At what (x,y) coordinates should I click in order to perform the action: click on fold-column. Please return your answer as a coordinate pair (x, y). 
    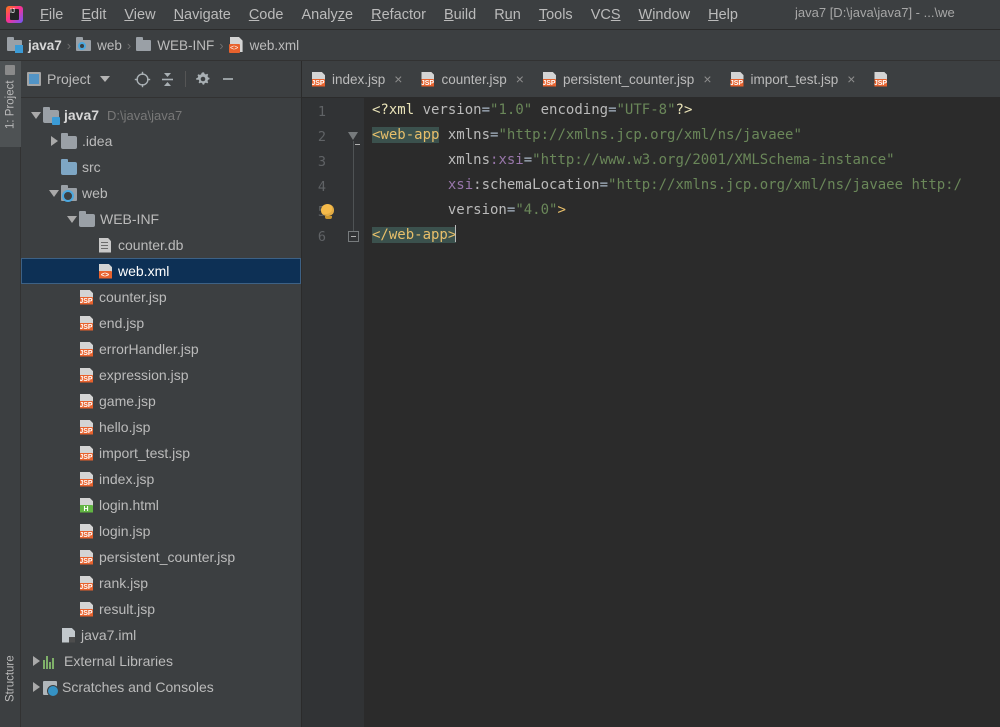
    Looking at the image, I should click on (354, 412).